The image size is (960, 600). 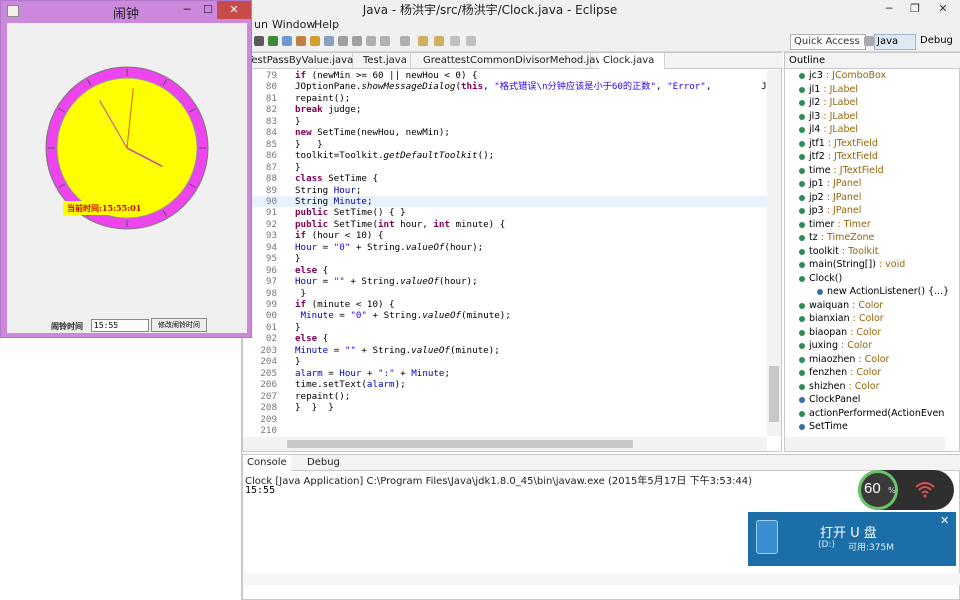 What do you see at coordinates (889, 8) in the screenshot?
I see `minimize-button: ─` at bounding box center [889, 8].